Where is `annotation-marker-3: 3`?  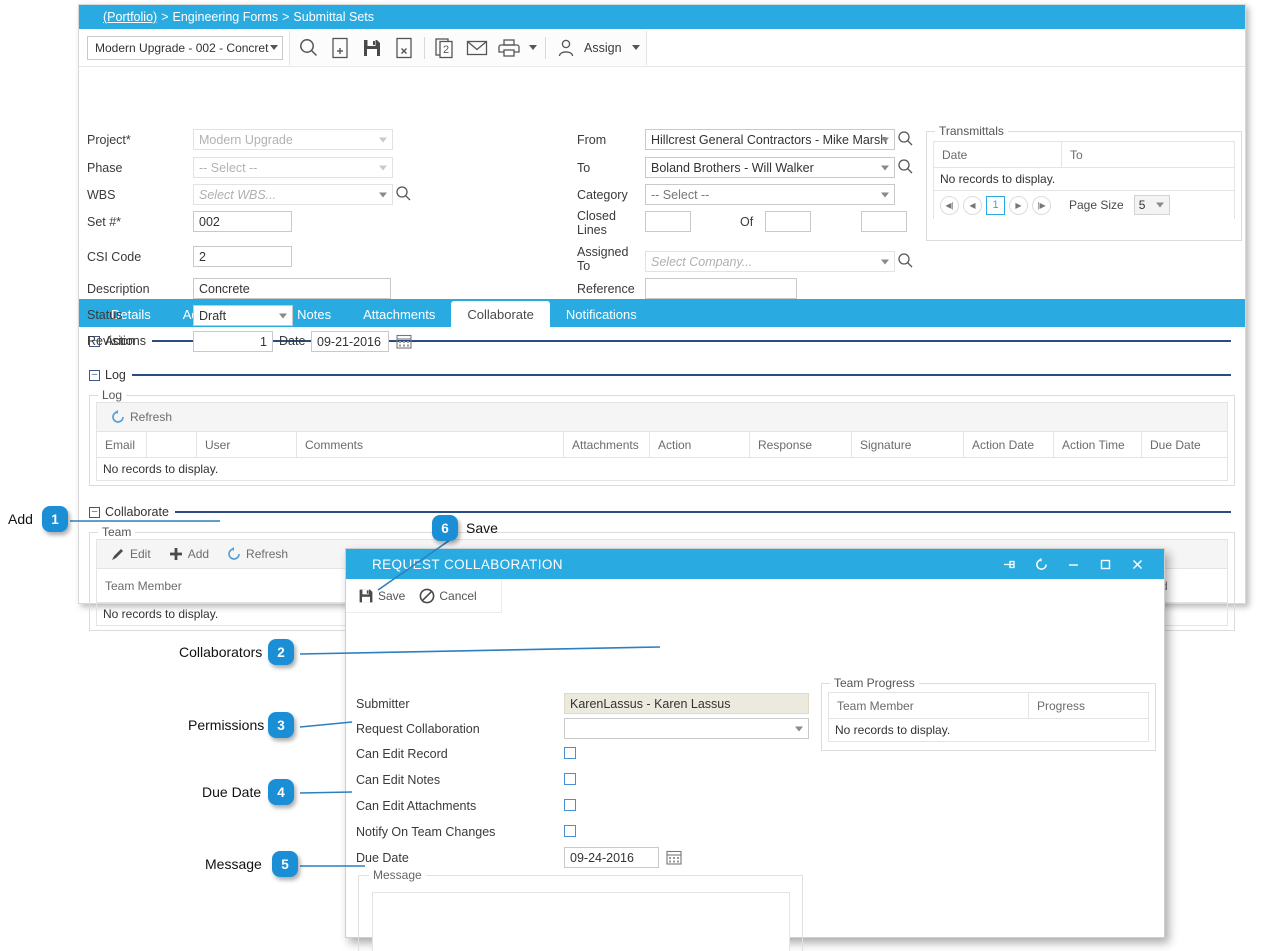
annotation-marker-3: 3 is located at coordinates (281, 725).